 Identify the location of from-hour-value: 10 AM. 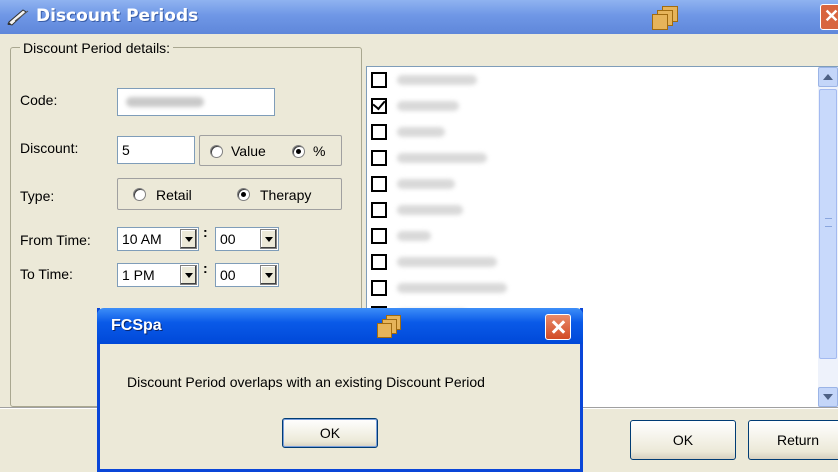
(142, 239).